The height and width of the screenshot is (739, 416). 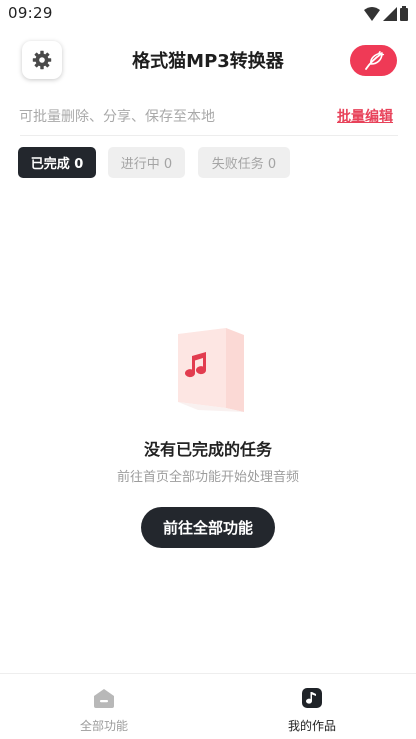 What do you see at coordinates (390, 14) in the screenshot?
I see `signal-icon` at bounding box center [390, 14].